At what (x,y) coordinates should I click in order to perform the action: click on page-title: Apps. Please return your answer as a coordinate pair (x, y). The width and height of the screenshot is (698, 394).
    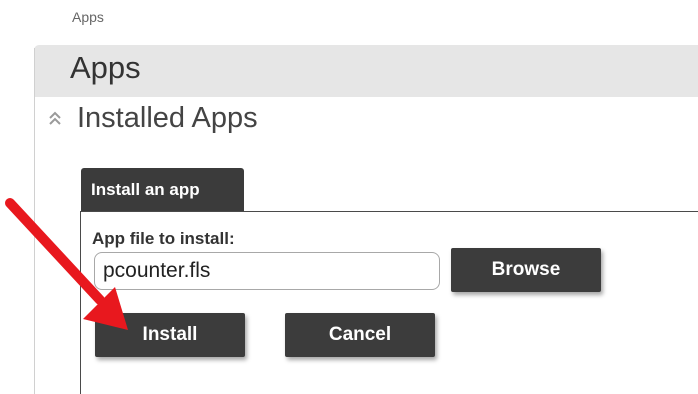
    Looking at the image, I should click on (105, 67).